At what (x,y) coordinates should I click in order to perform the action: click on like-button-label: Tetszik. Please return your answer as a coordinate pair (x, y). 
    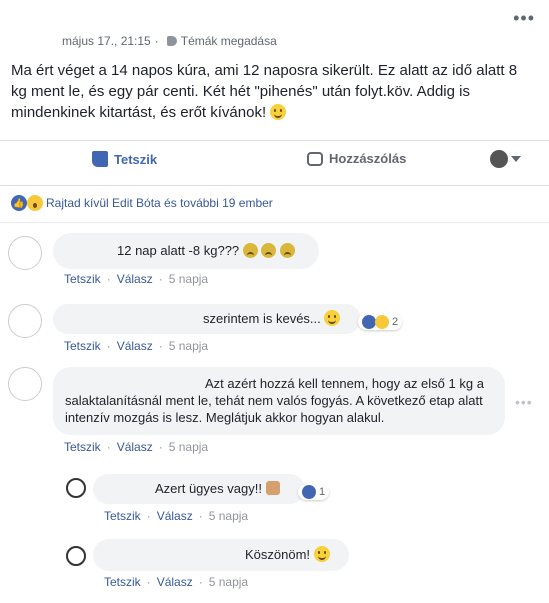
    Looking at the image, I should click on (136, 159).